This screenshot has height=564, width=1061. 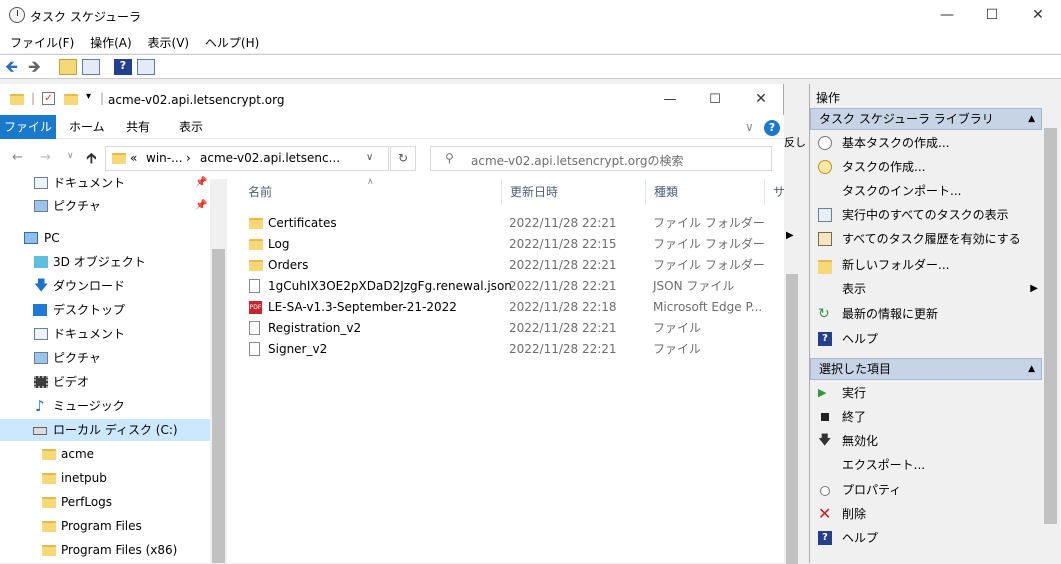 What do you see at coordinates (926, 544) in the screenshot?
I see `action-help-selected: ? ヘルプ` at bounding box center [926, 544].